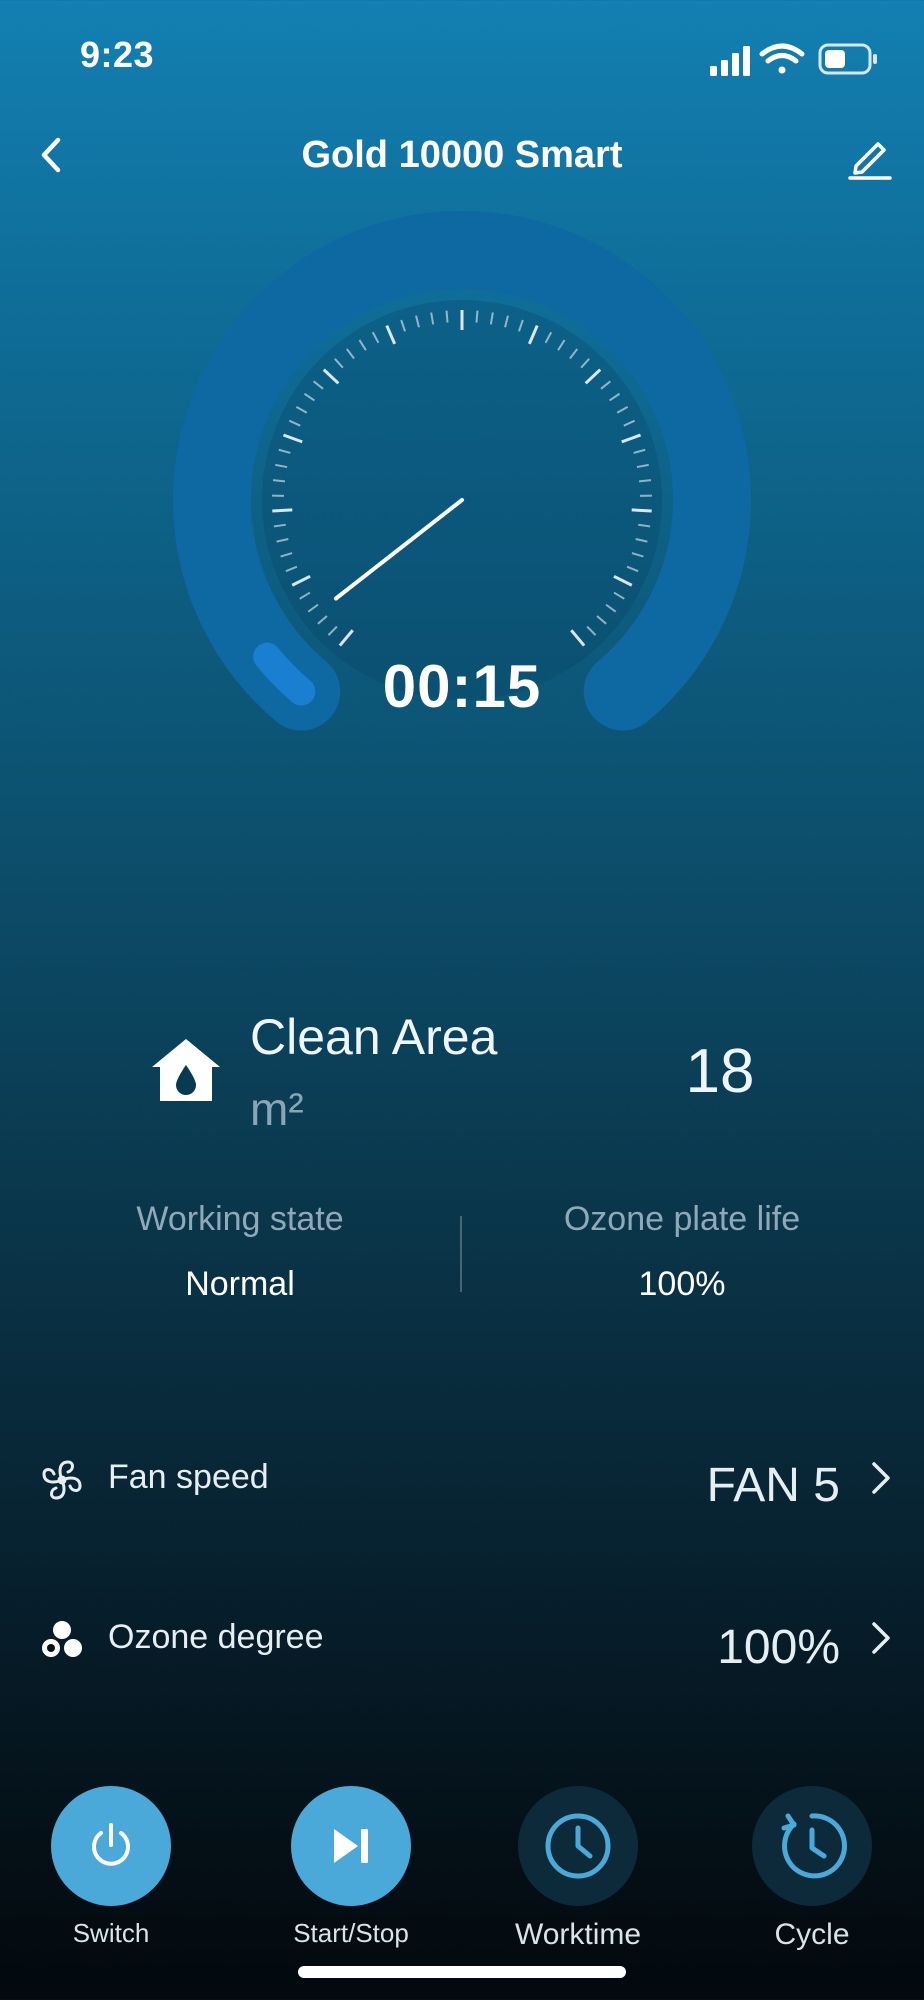 The height and width of the screenshot is (2000, 924). I want to click on cycle-button, so click(812, 1846).